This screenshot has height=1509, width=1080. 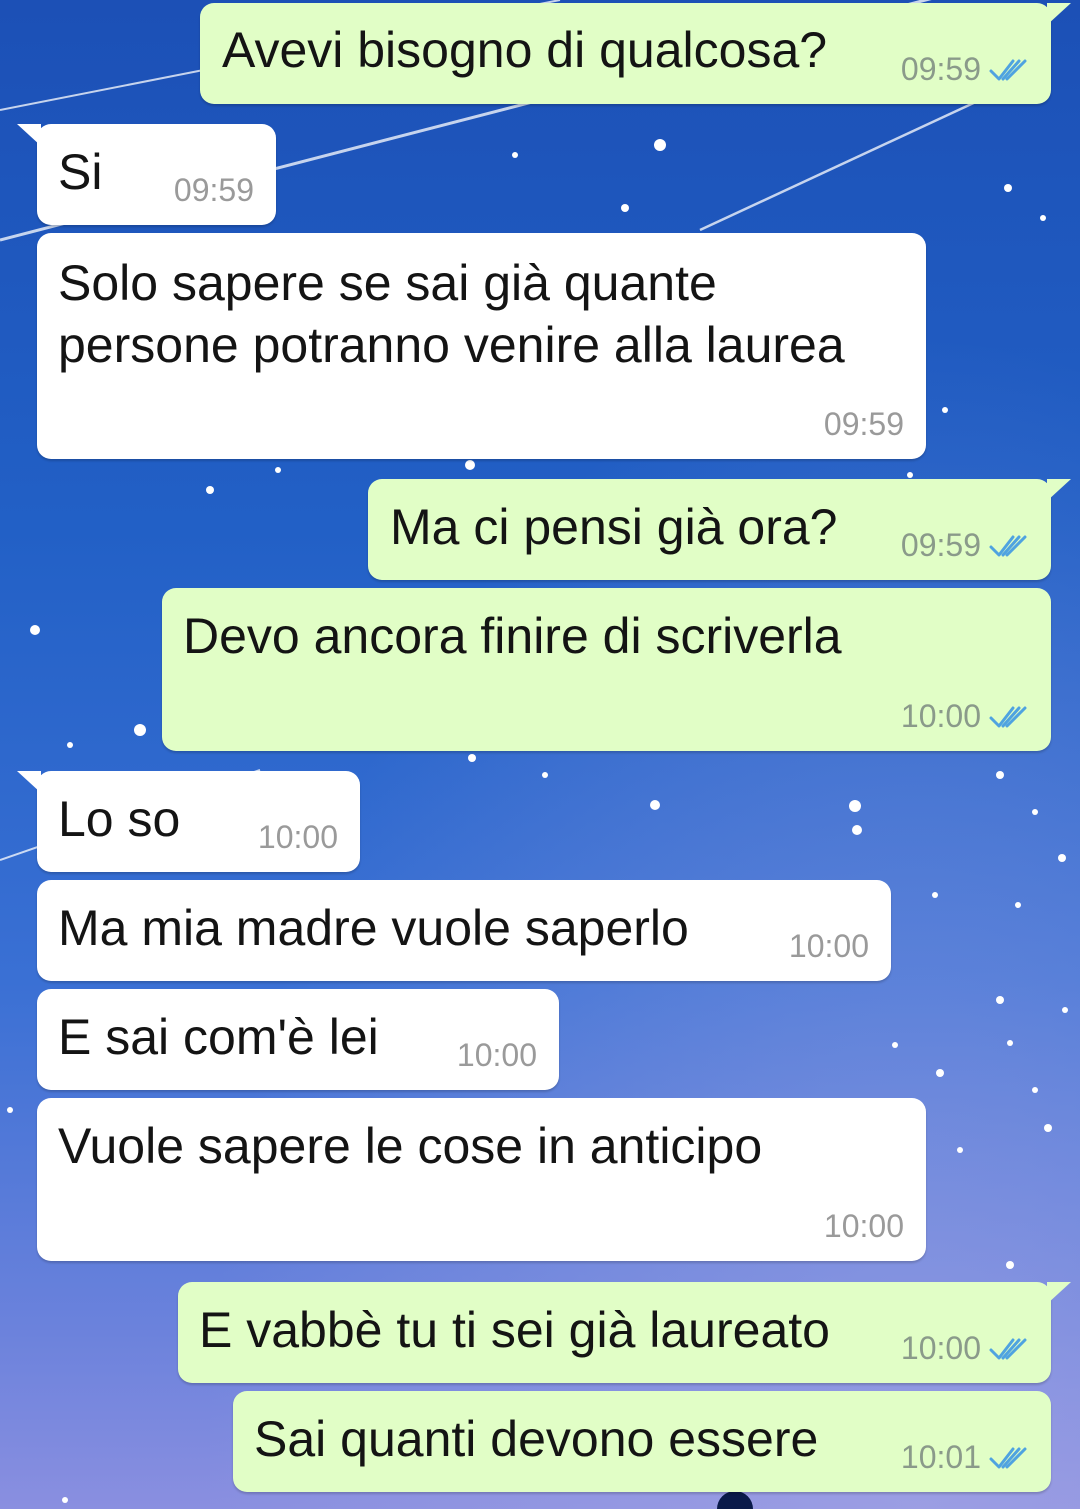 What do you see at coordinates (146, 174) in the screenshot?
I see `message-bubble-incoming: Si 09:59` at bounding box center [146, 174].